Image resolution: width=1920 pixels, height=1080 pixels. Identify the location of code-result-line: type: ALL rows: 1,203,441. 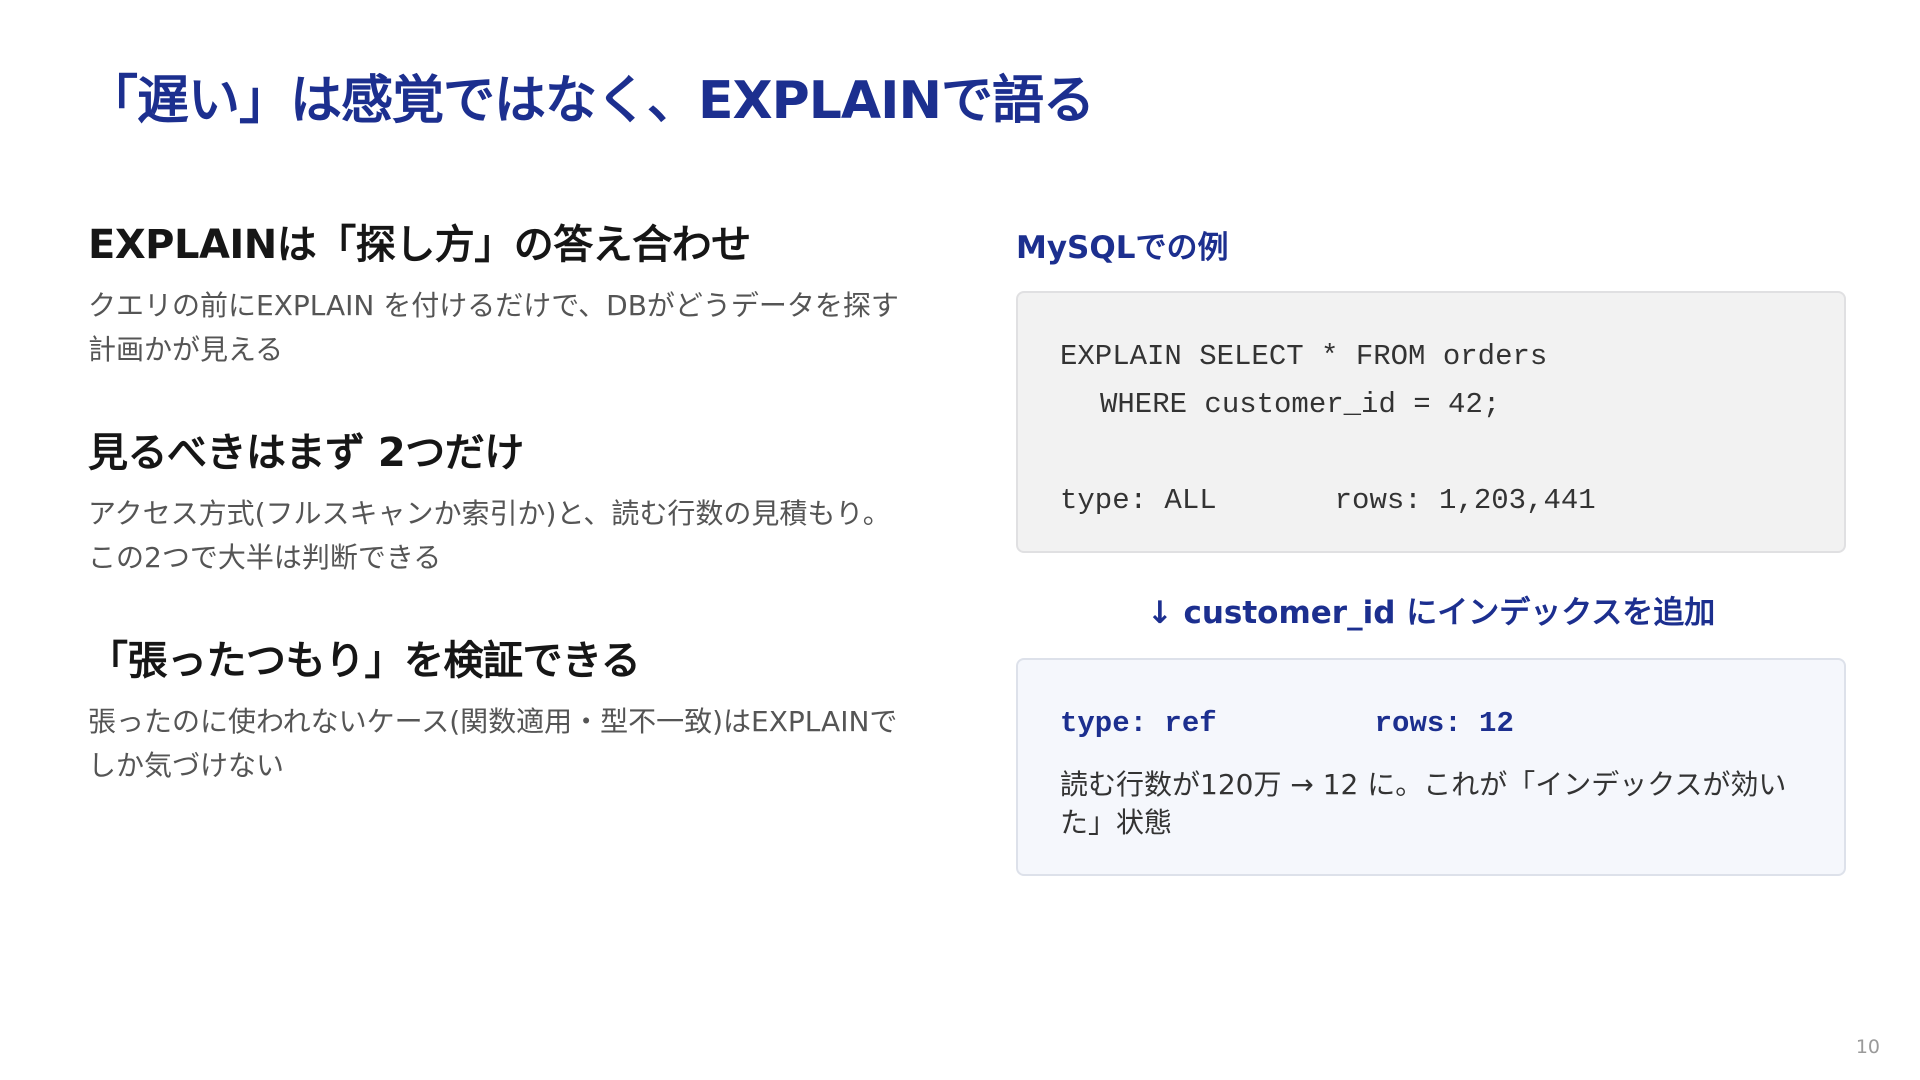
(1431, 501).